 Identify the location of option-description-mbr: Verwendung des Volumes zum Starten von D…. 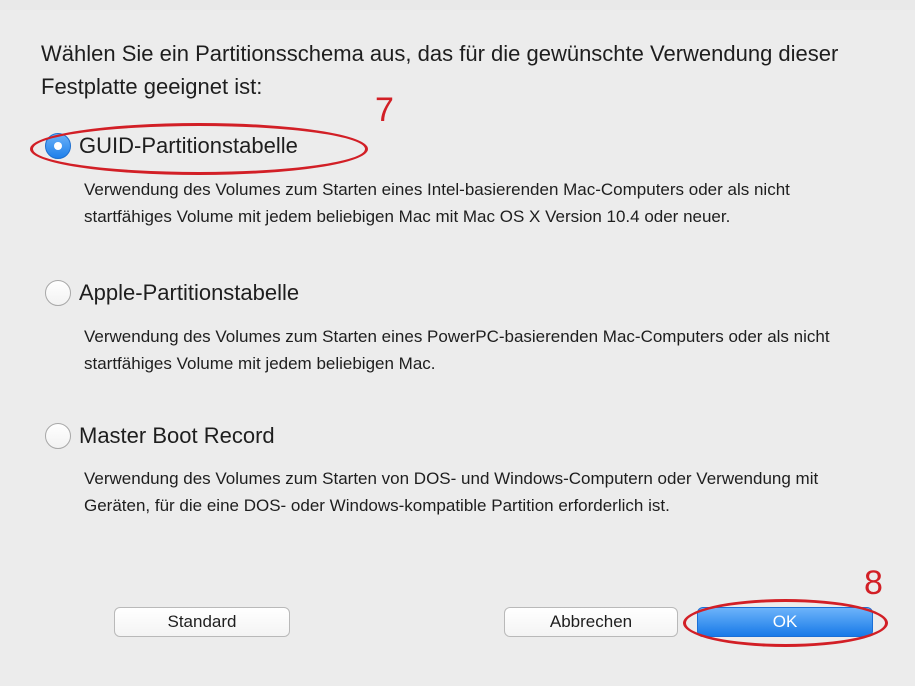
(451, 492).